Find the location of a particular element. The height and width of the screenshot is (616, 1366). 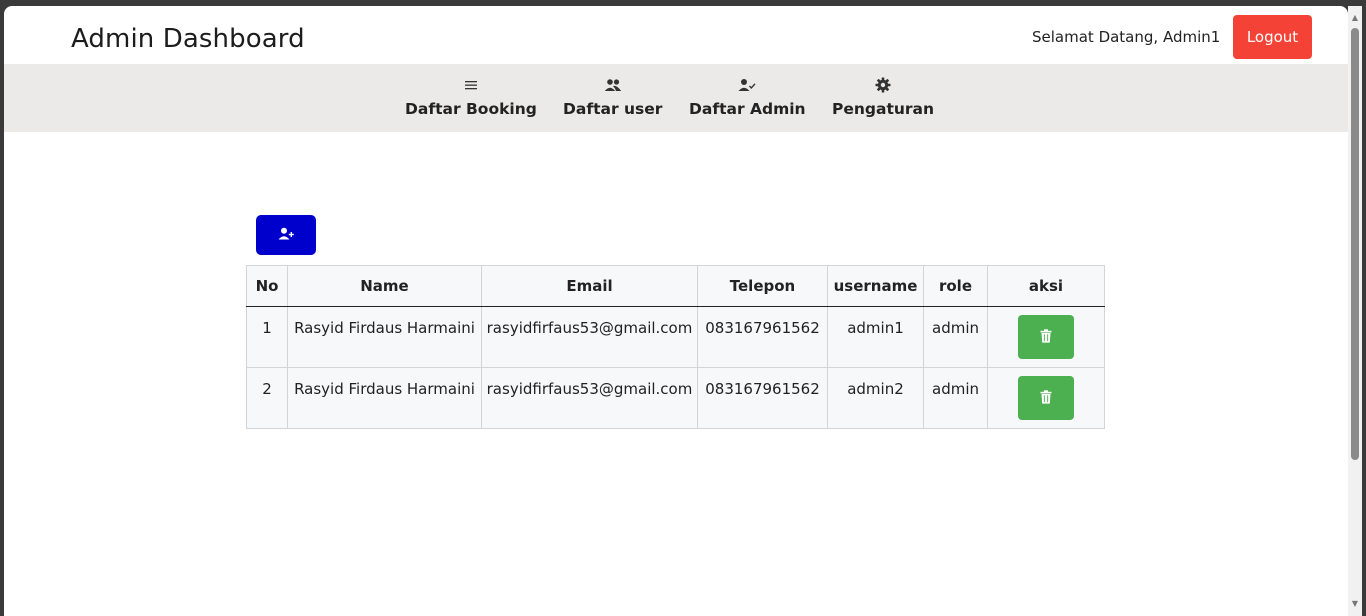

nav-bar: Daftar Booking Daftar user Daftar Admin is located at coordinates (676, 98).